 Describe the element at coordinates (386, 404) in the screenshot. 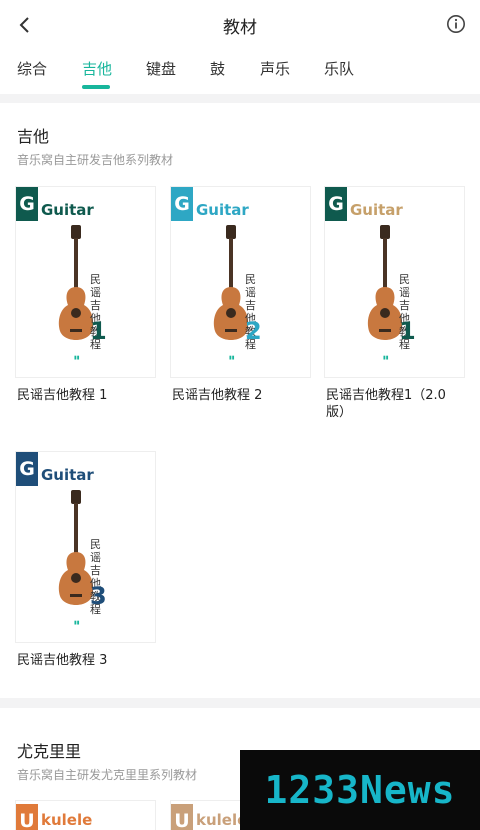

I see `book-title: 民谣吉他教程1（2.0版）` at that location.